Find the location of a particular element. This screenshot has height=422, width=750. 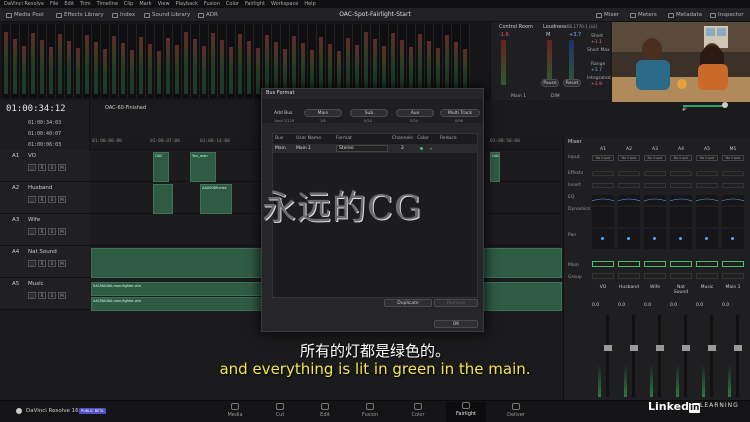

menu-playback: Playback is located at coordinates (187, 4).